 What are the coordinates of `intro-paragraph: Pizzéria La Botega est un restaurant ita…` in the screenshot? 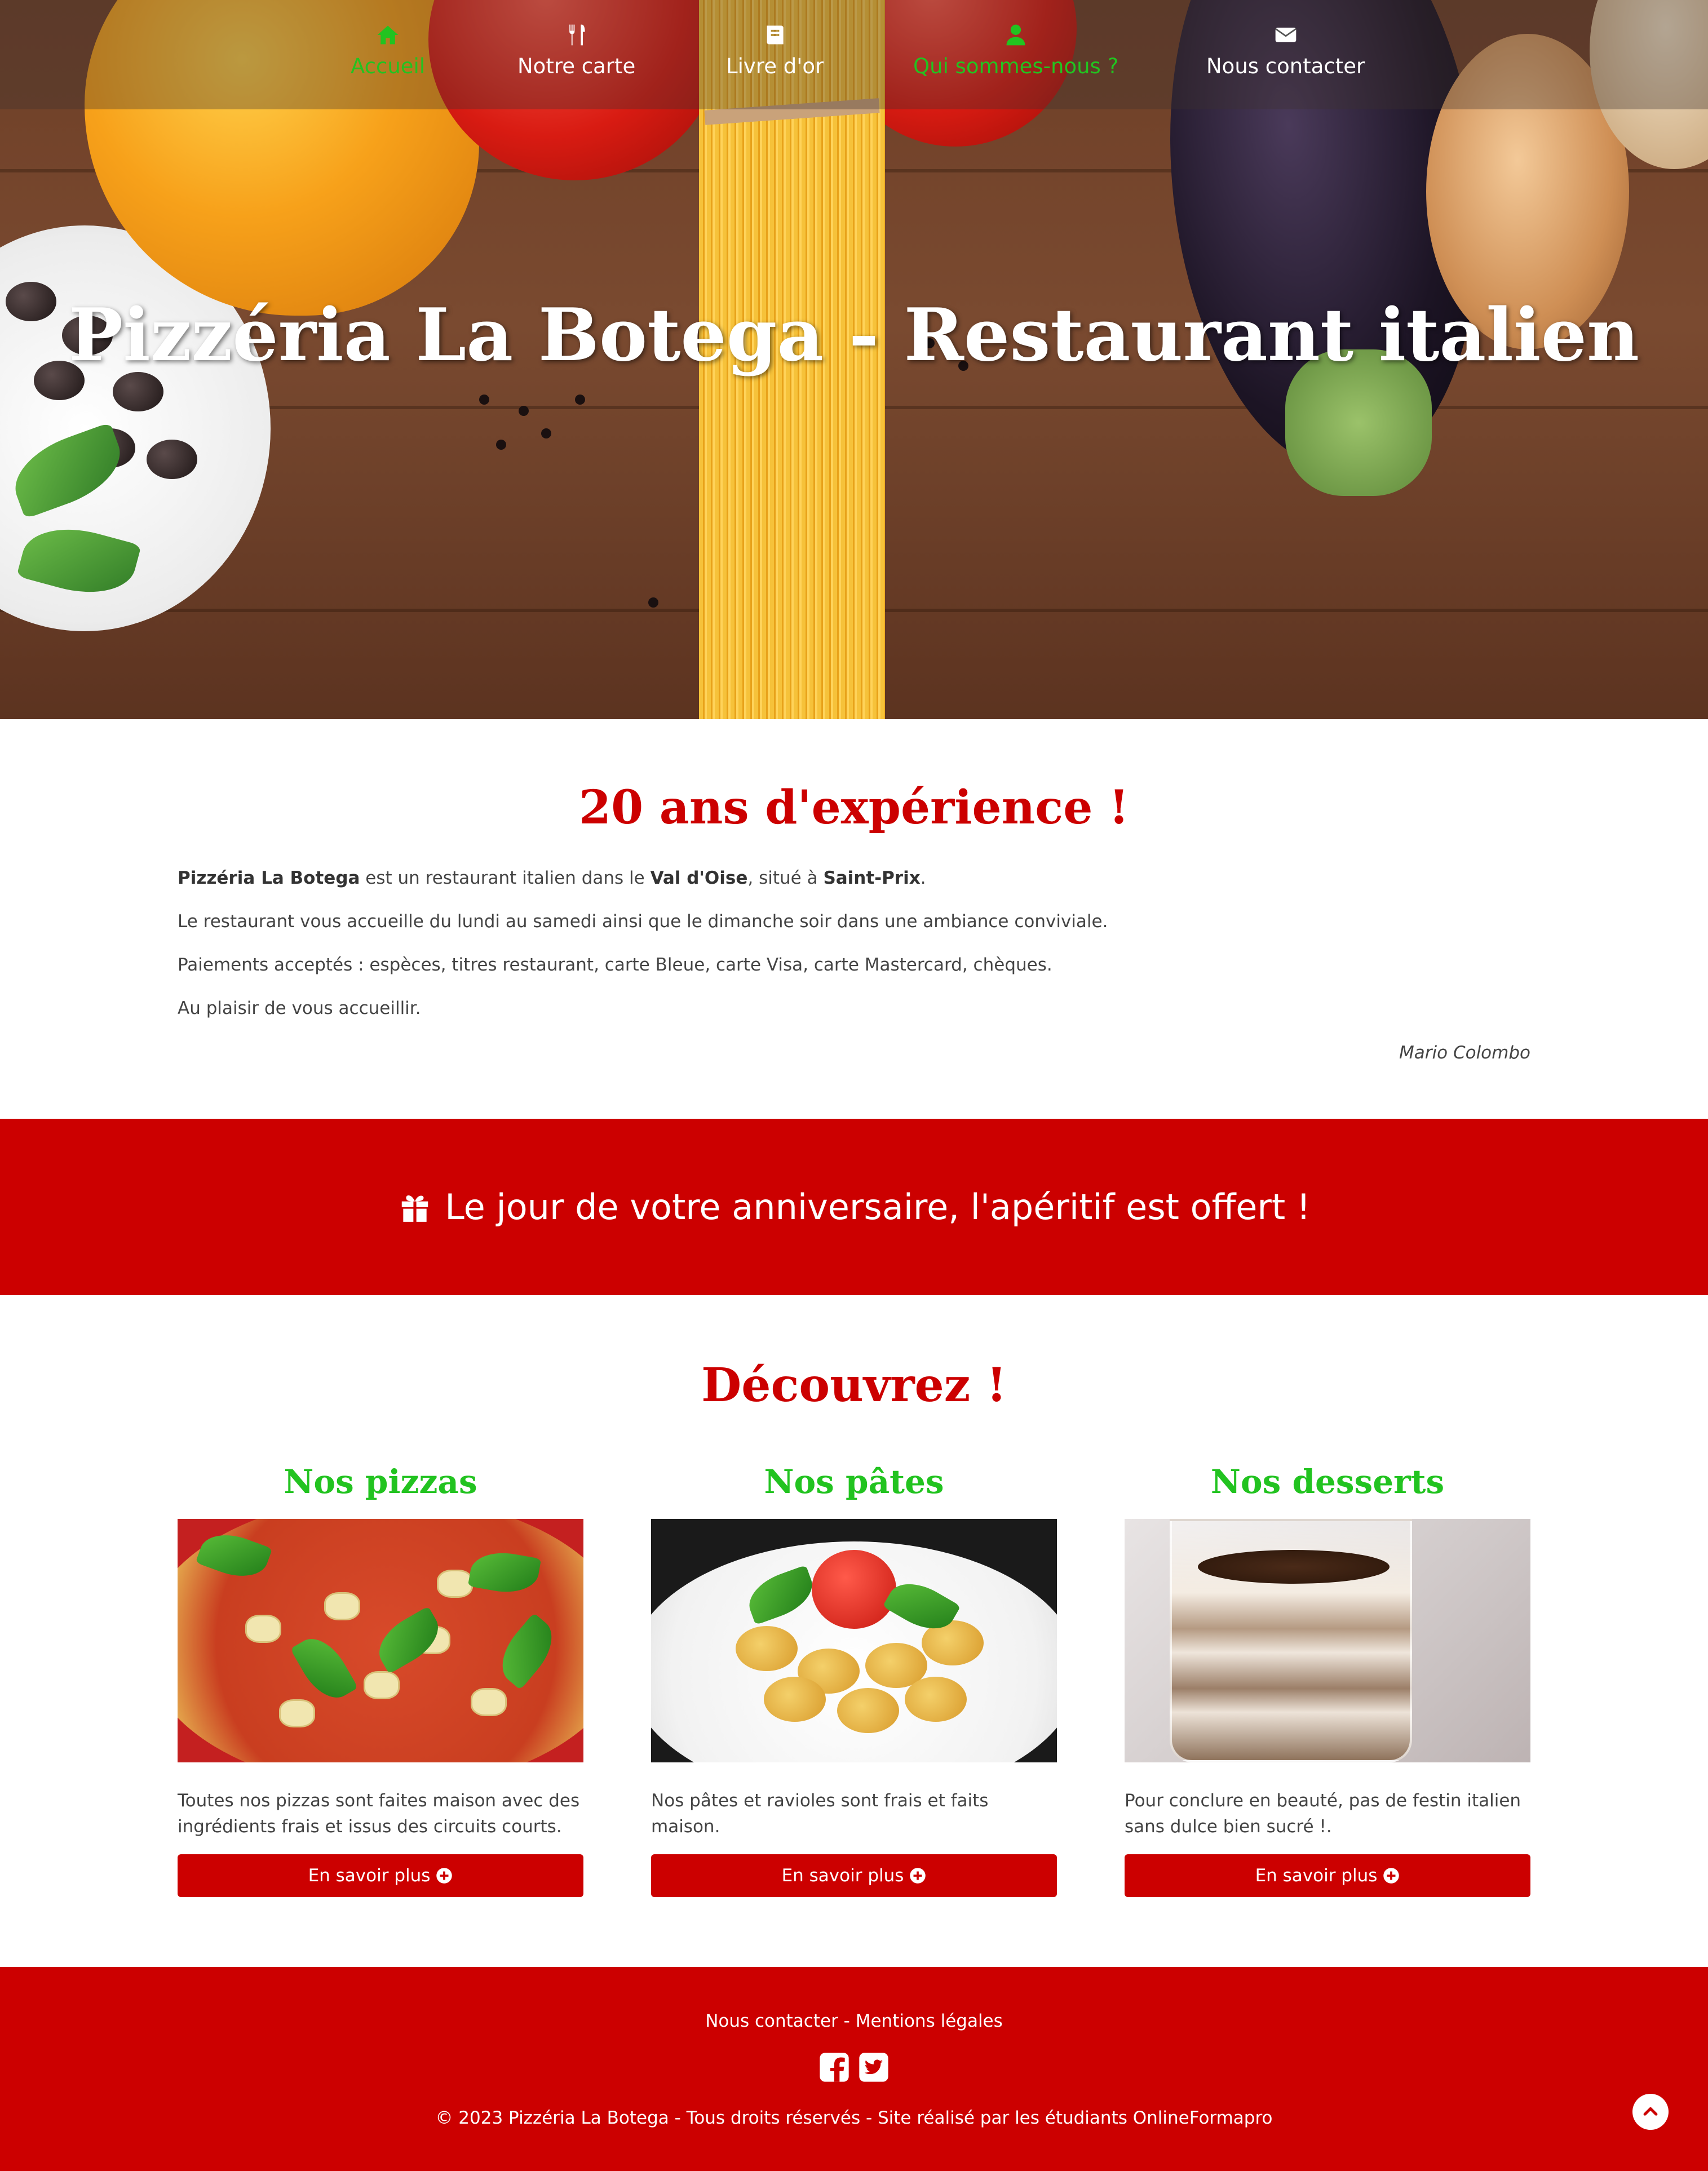 It's located at (552, 878).